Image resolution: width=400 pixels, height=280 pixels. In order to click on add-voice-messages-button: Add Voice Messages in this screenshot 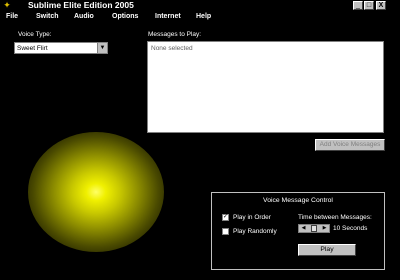, I will do `click(350, 145)`.